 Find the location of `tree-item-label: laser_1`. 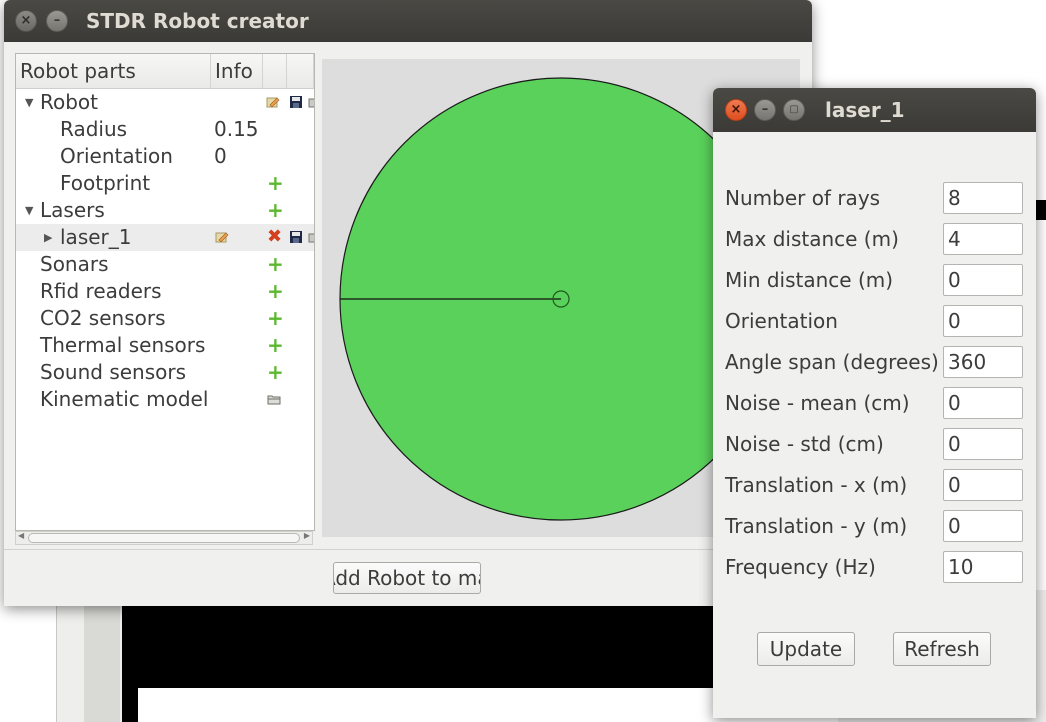

tree-item-label: laser_1 is located at coordinates (96, 237).